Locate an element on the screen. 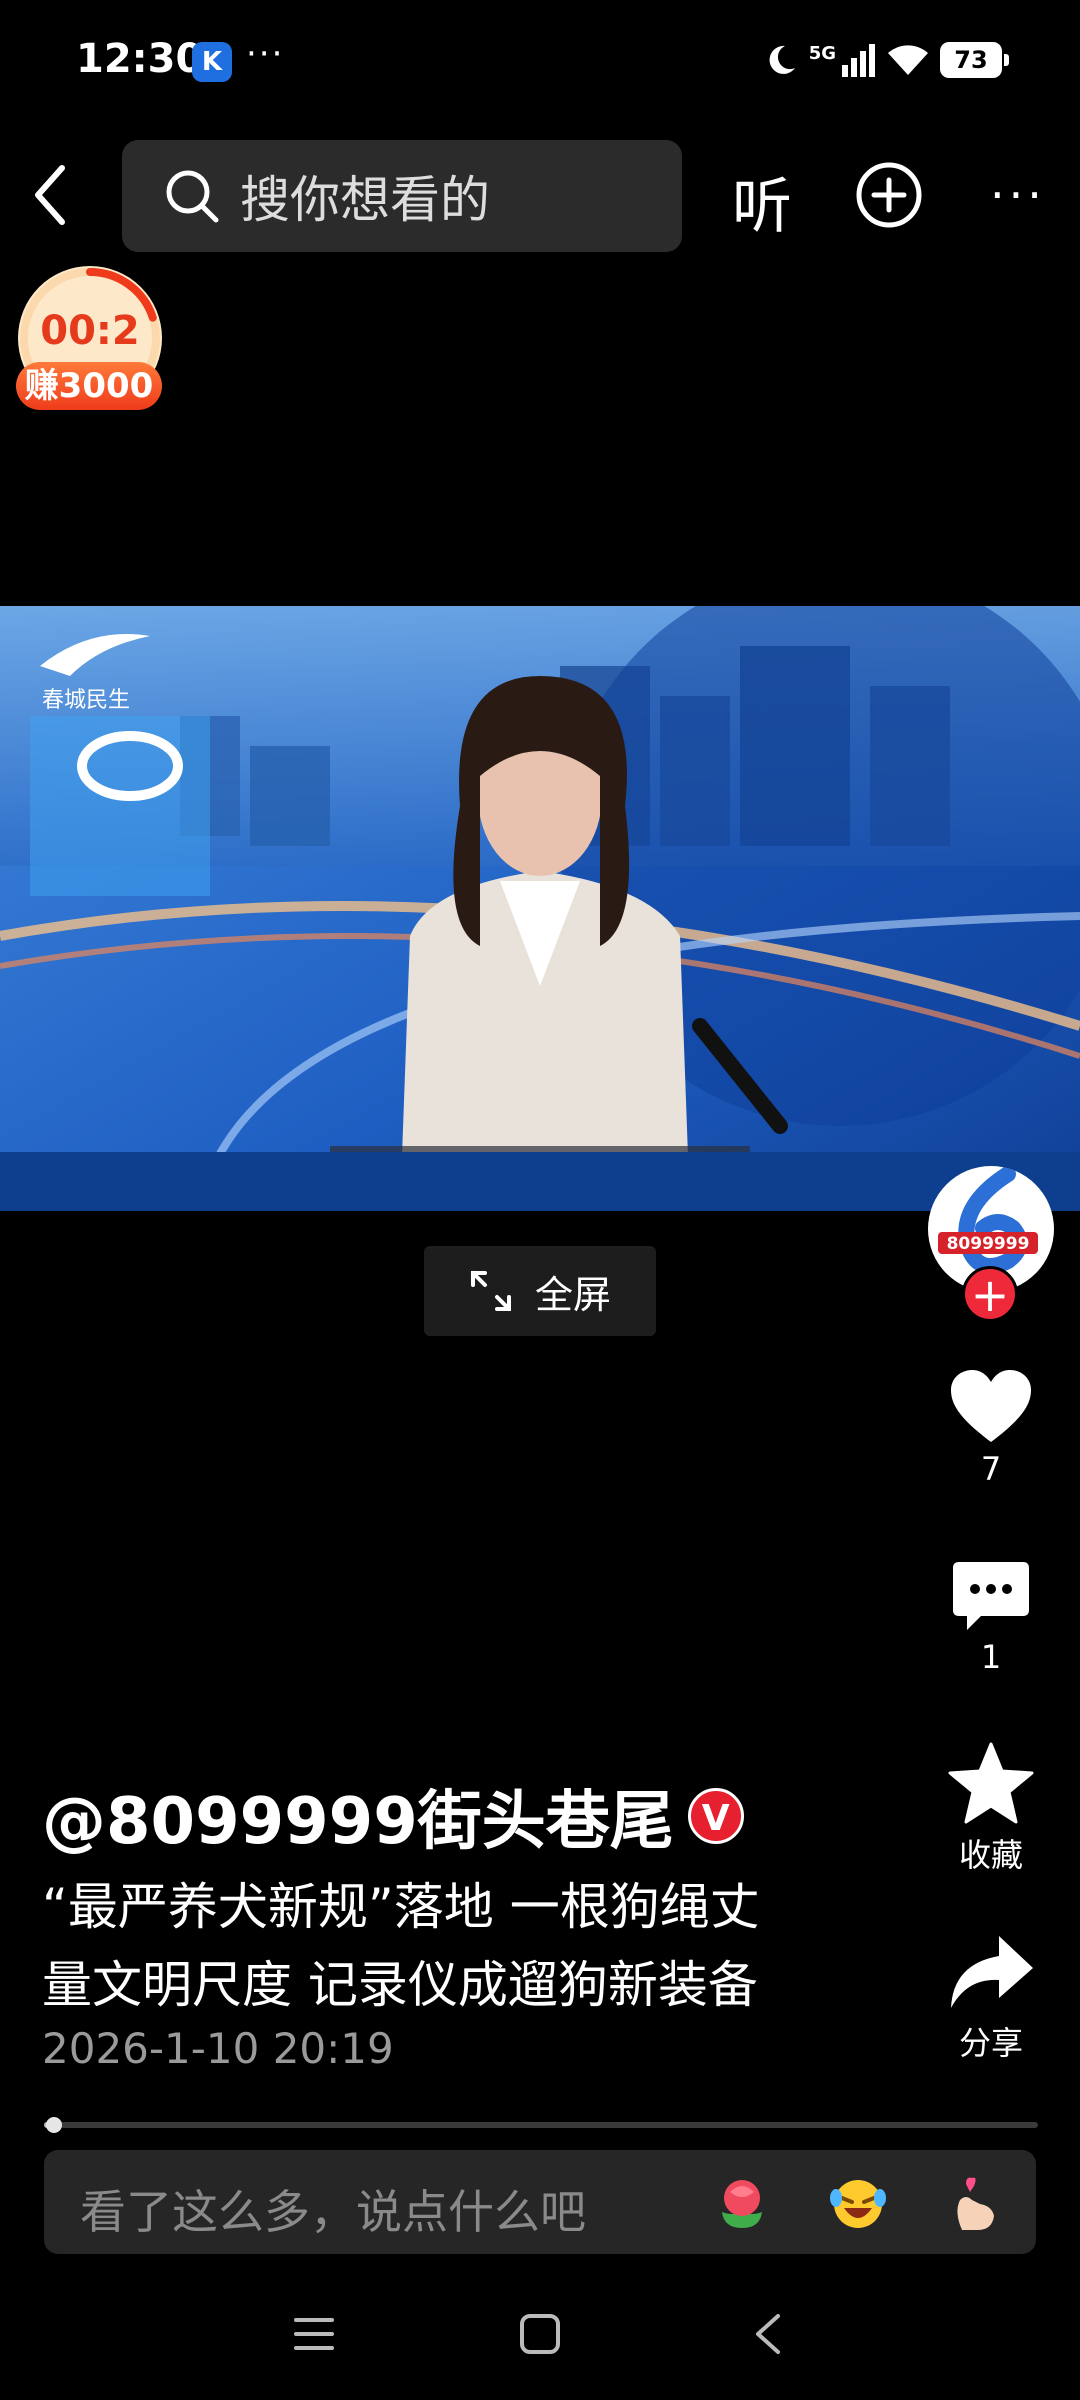  nav-home-button is located at coordinates (540, 2334).